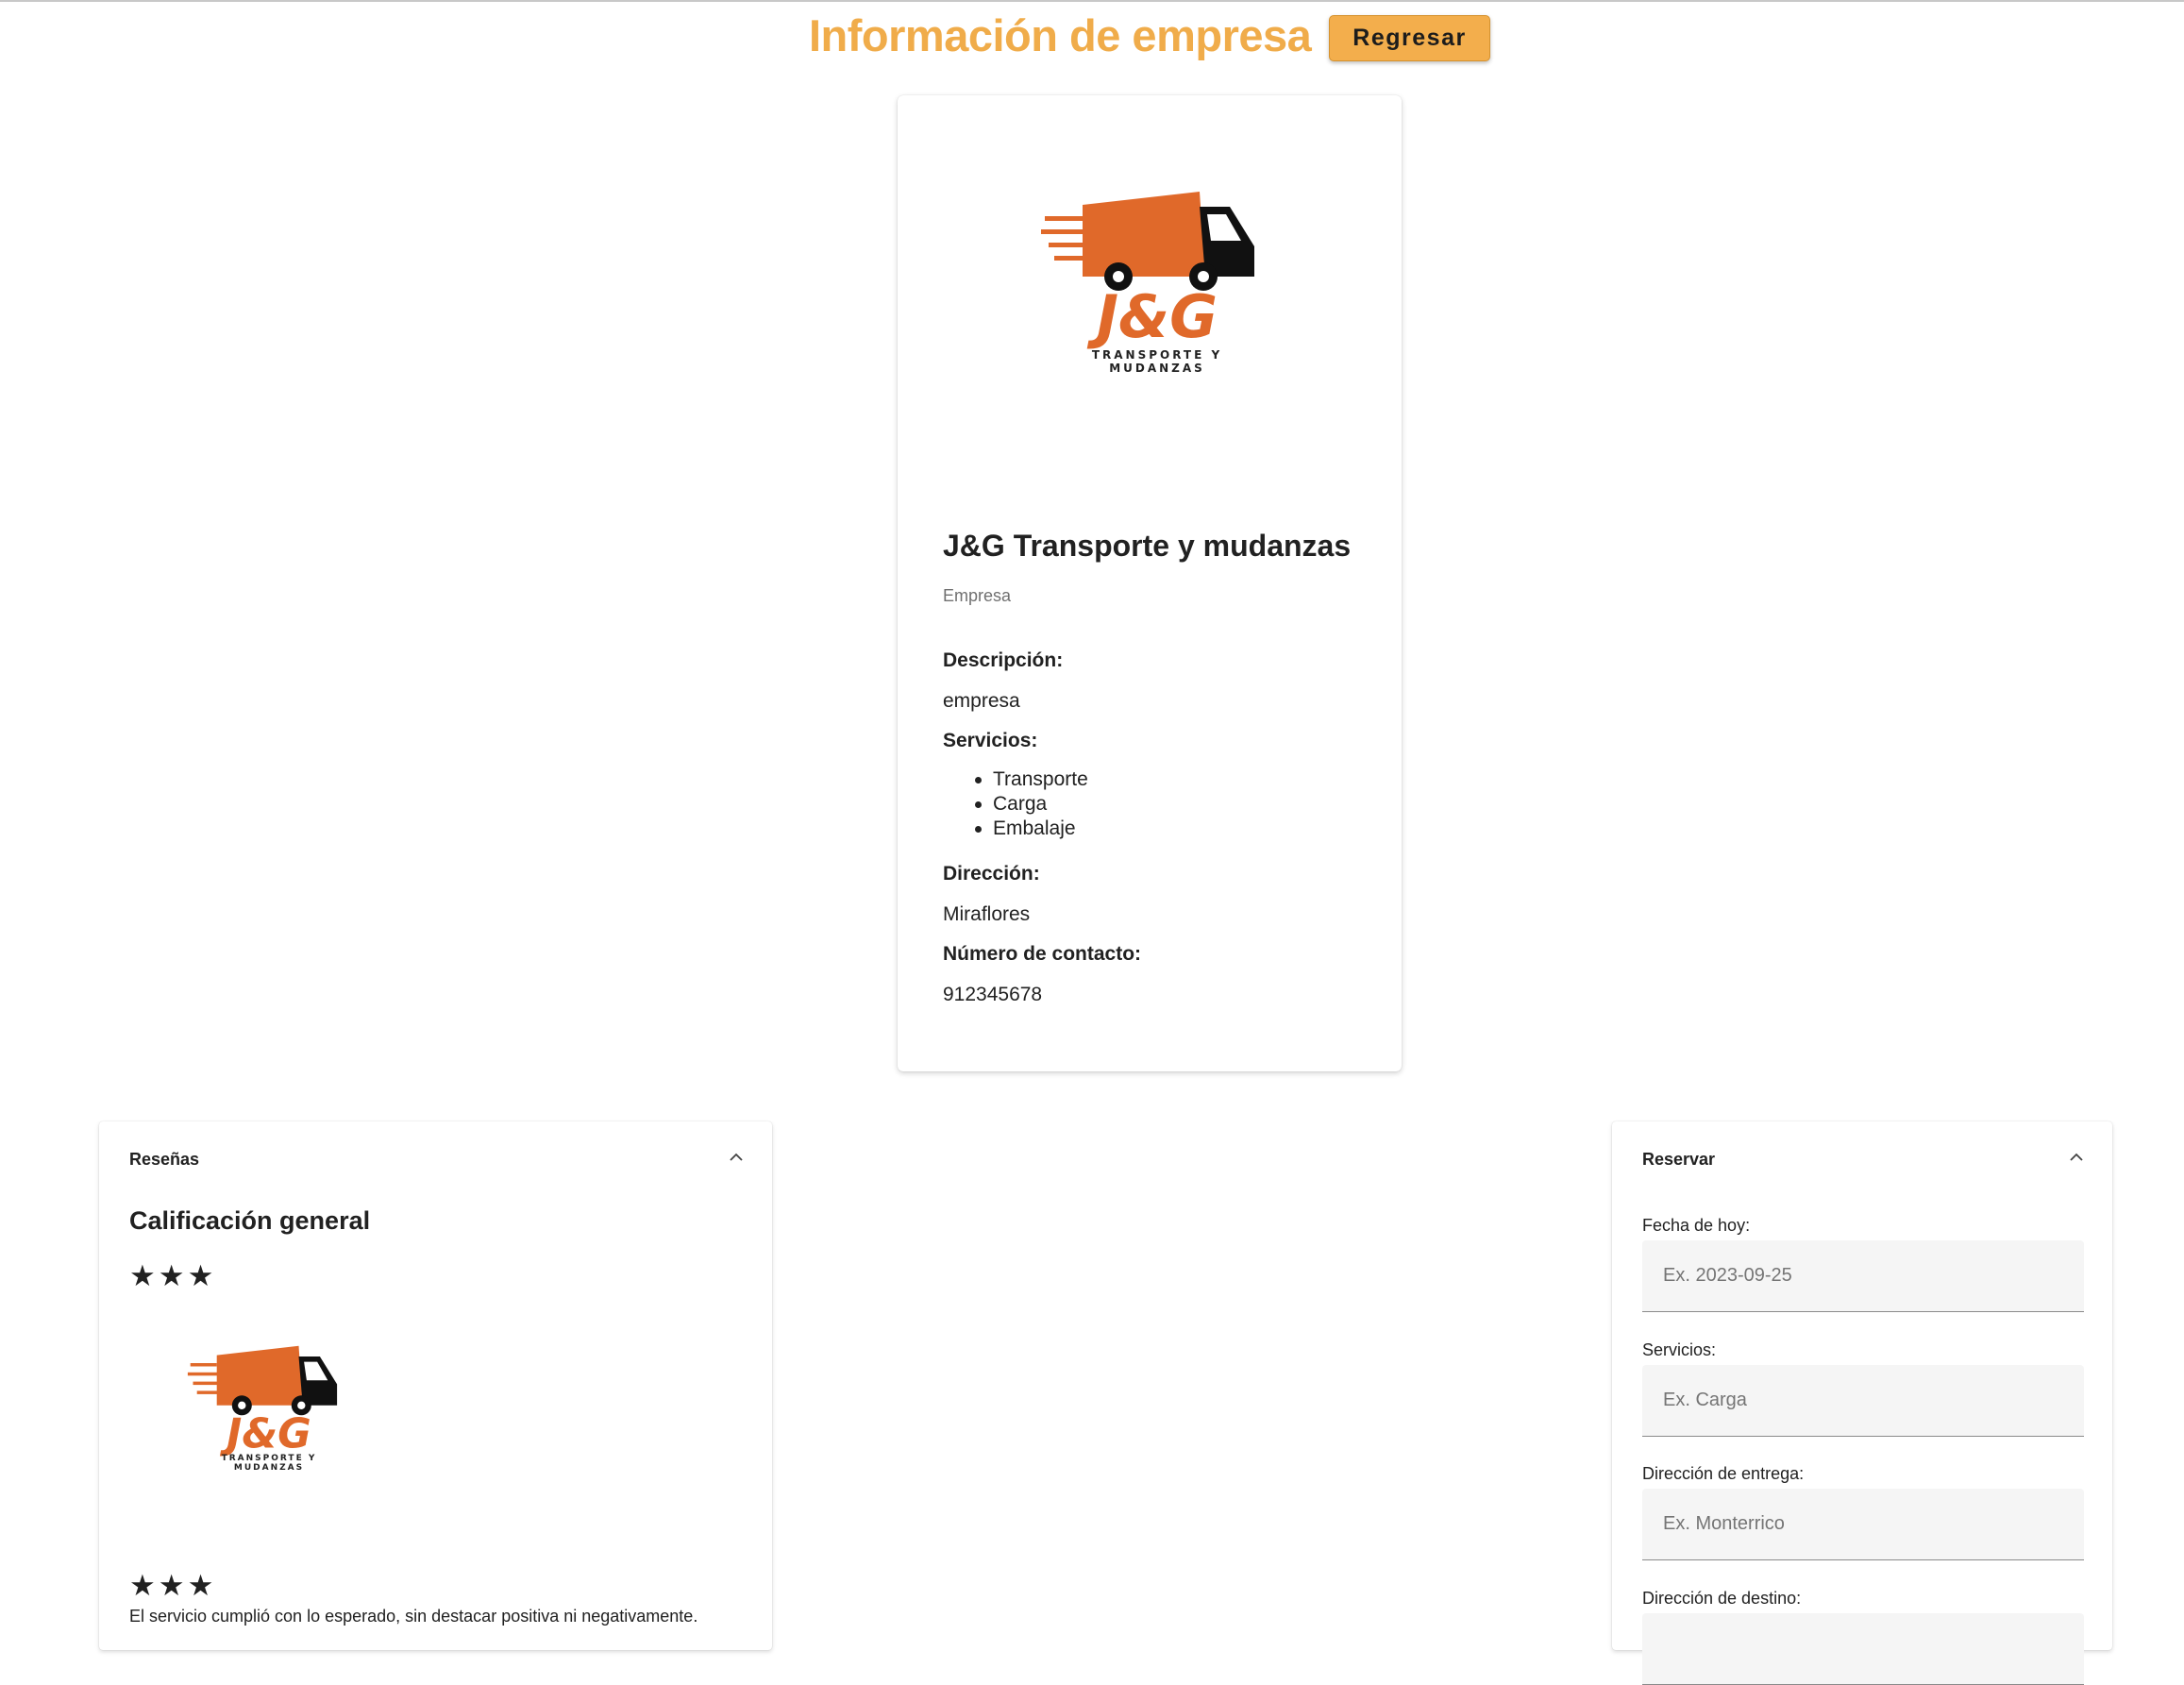  What do you see at coordinates (1409, 38) in the screenshot?
I see `back-button: Regresar` at bounding box center [1409, 38].